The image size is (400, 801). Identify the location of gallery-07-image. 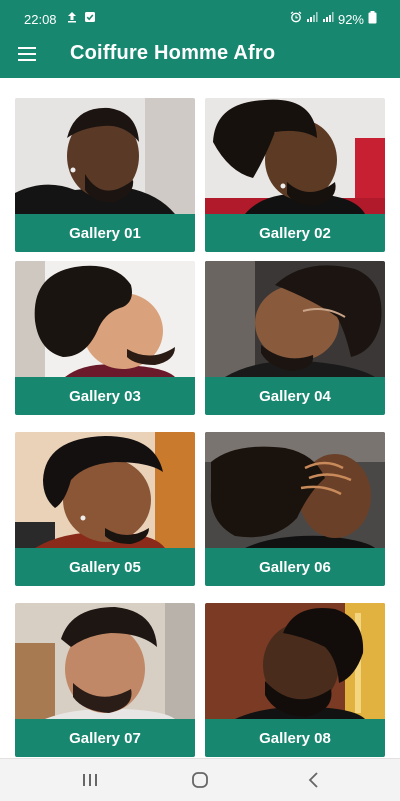
(105, 661).